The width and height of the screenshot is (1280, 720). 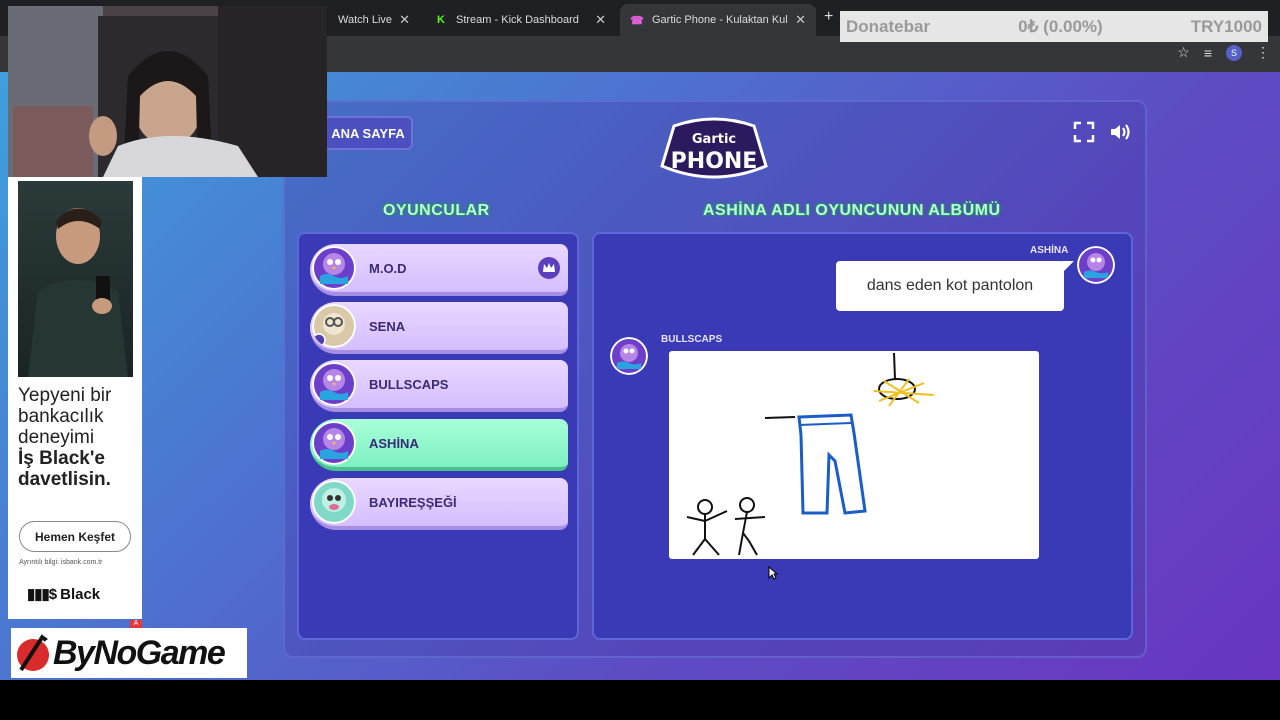 I want to click on ad-line-strong: İş Black'e, so click(x=61, y=458).